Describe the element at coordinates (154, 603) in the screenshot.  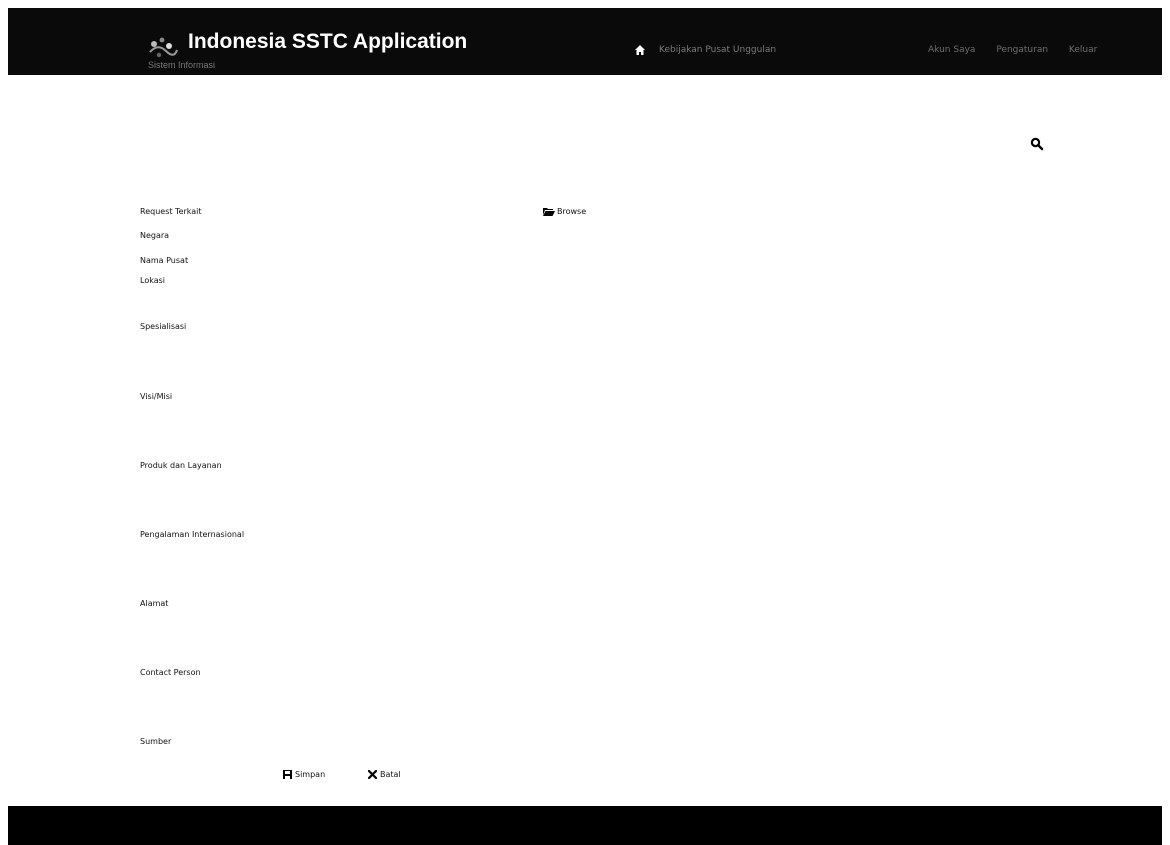
I see `label-alamat: Alamat` at that location.